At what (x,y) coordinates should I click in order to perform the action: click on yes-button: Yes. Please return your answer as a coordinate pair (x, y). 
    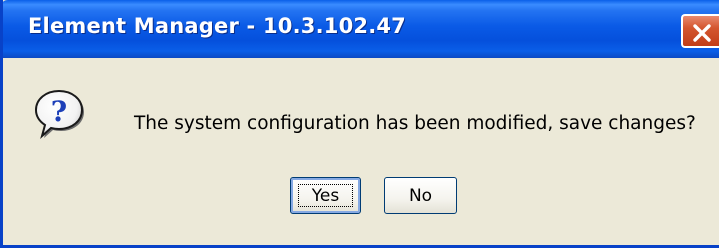
    Looking at the image, I should click on (325, 195).